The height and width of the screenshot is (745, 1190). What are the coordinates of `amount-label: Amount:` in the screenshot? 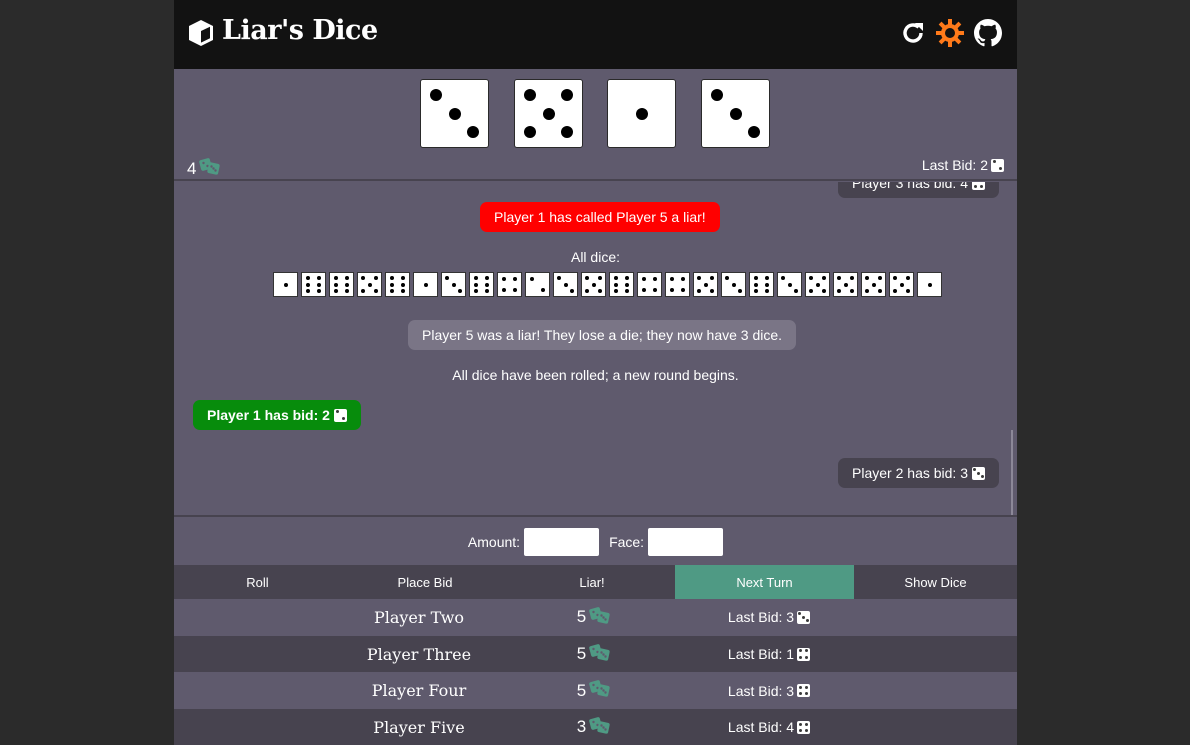 It's located at (494, 542).